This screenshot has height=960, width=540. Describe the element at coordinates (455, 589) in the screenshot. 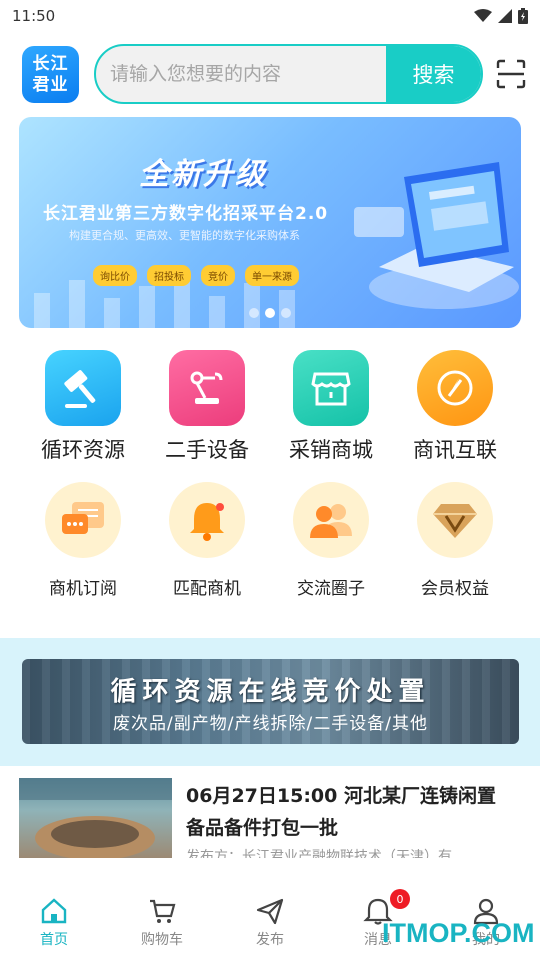

I see `secondary-label: 会员权益` at that location.